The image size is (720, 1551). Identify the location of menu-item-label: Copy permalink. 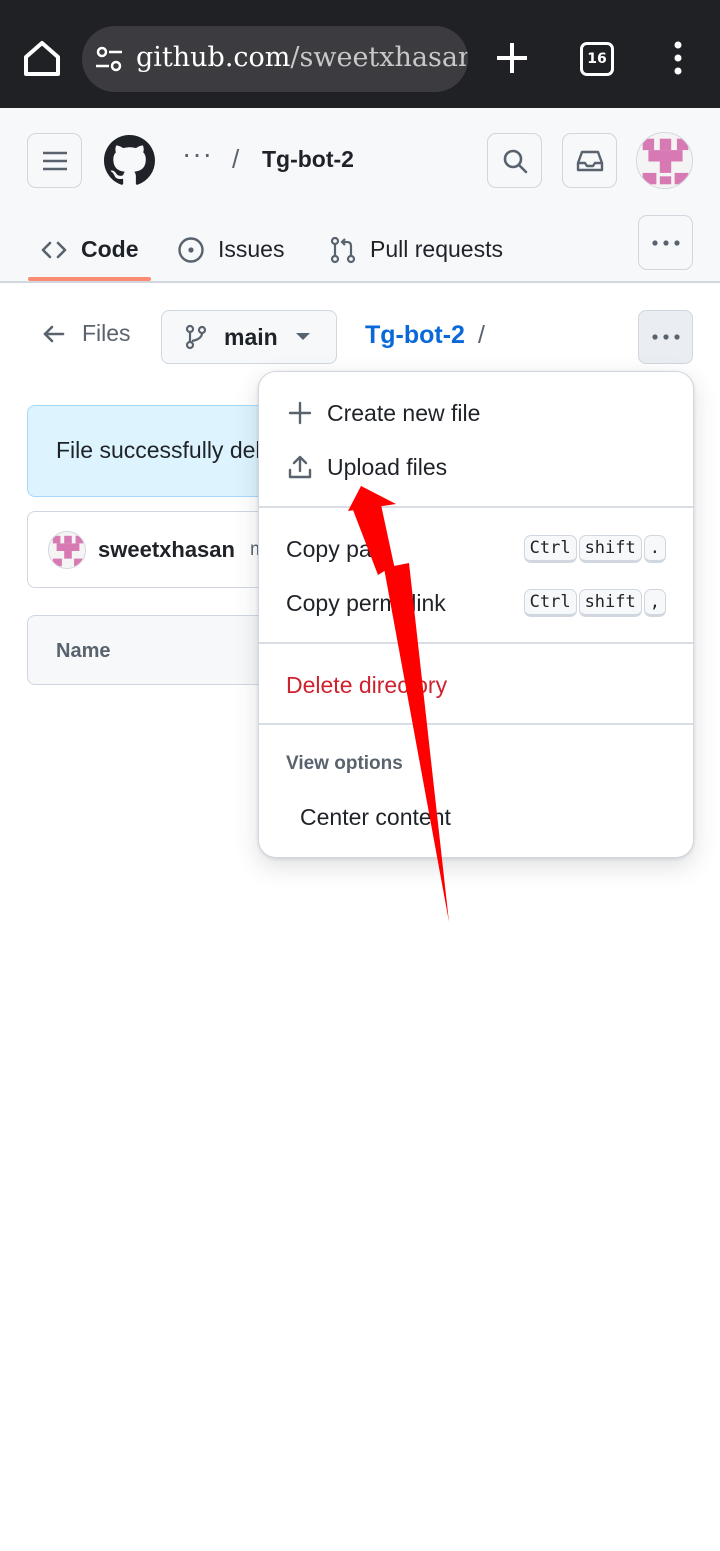
(366, 602).